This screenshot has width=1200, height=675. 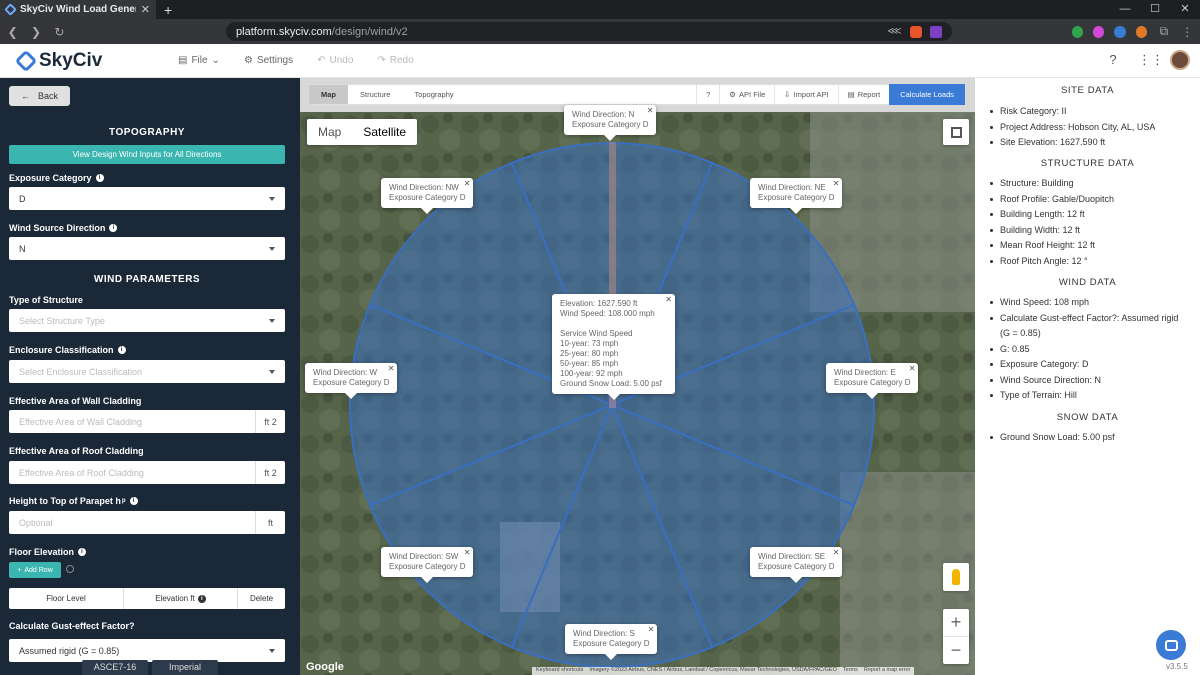 I want to click on settings-menu: ⚙ Settings, so click(x=268, y=60).